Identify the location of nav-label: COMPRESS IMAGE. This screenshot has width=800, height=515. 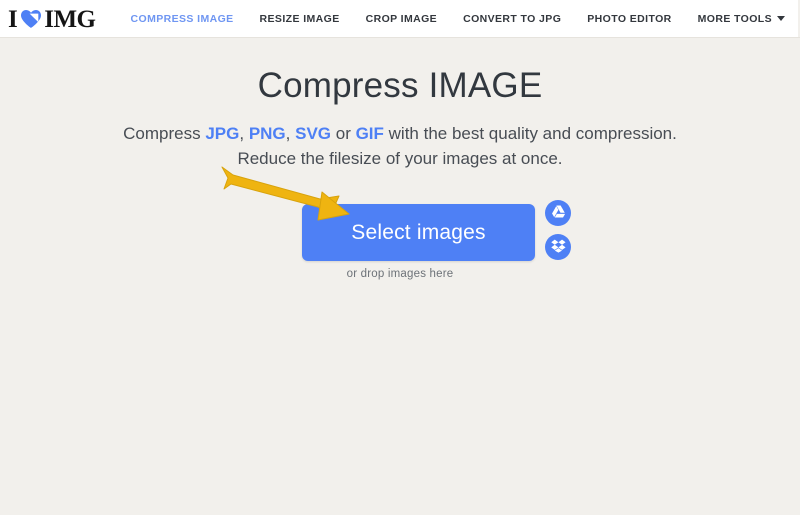
(182, 18).